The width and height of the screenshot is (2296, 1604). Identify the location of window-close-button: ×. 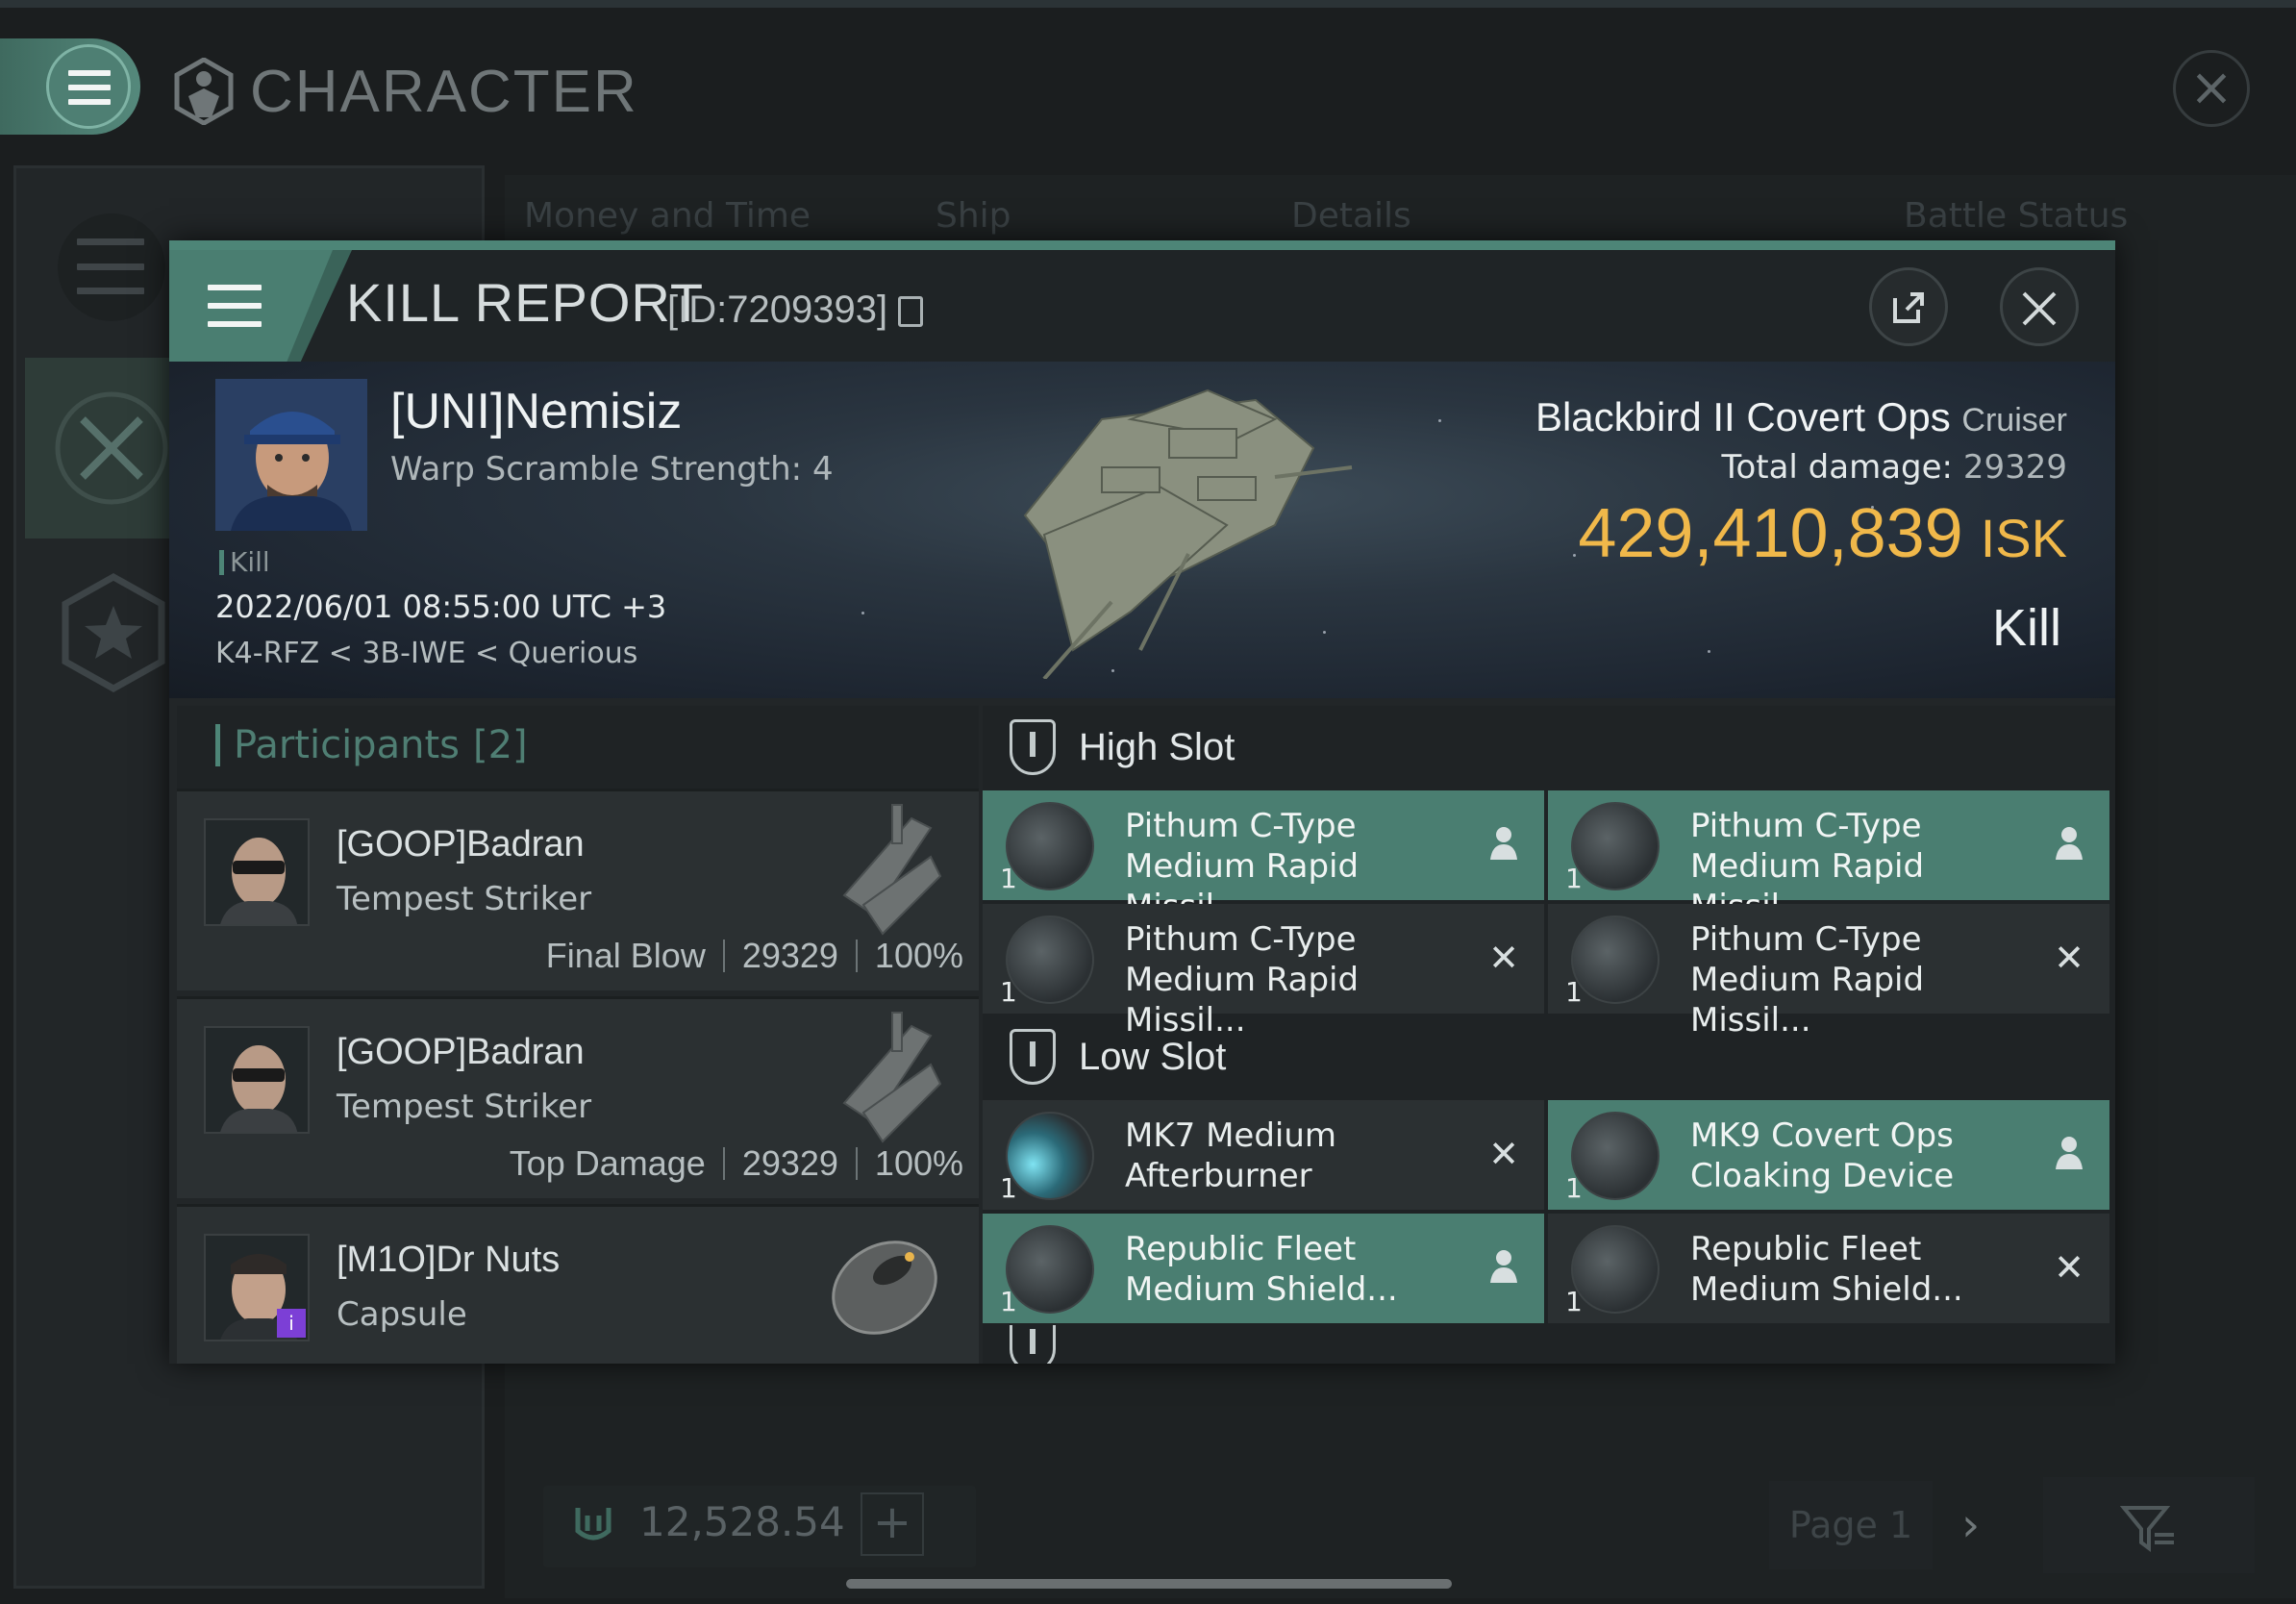
(2211, 88).